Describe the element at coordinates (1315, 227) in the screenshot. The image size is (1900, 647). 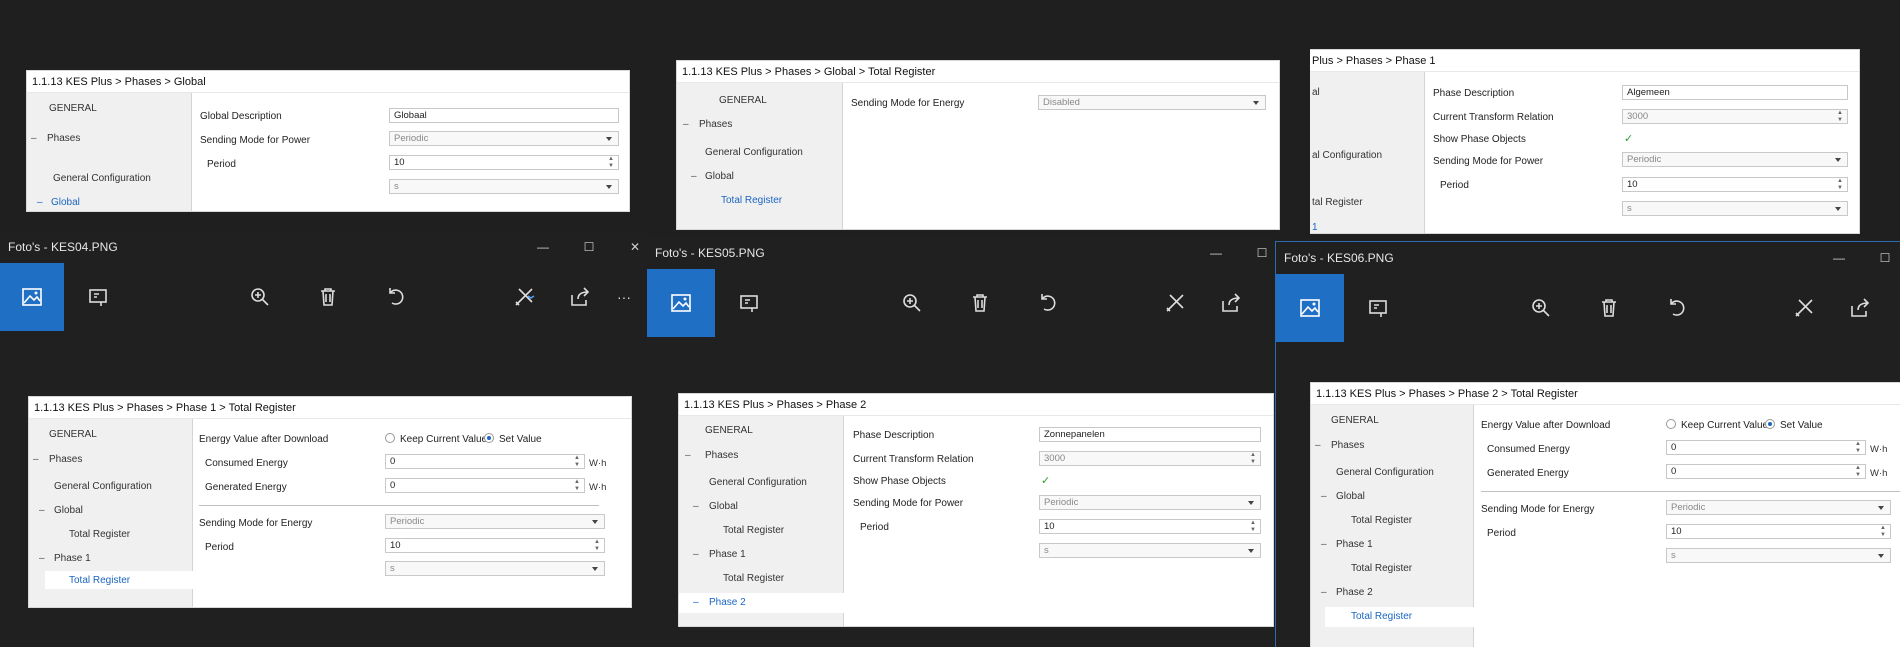
I see `tree-item-fragment: 1` at that location.